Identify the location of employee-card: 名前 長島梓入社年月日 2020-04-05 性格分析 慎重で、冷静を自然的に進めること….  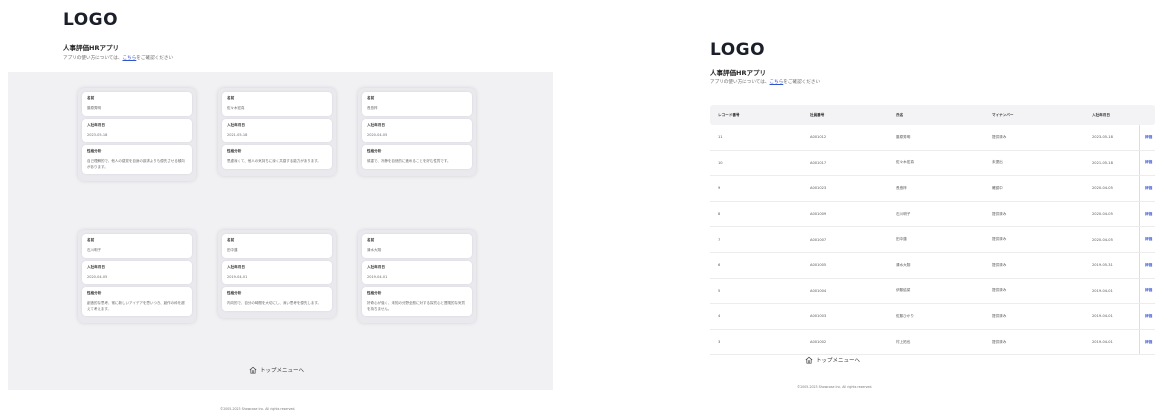
(417, 132).